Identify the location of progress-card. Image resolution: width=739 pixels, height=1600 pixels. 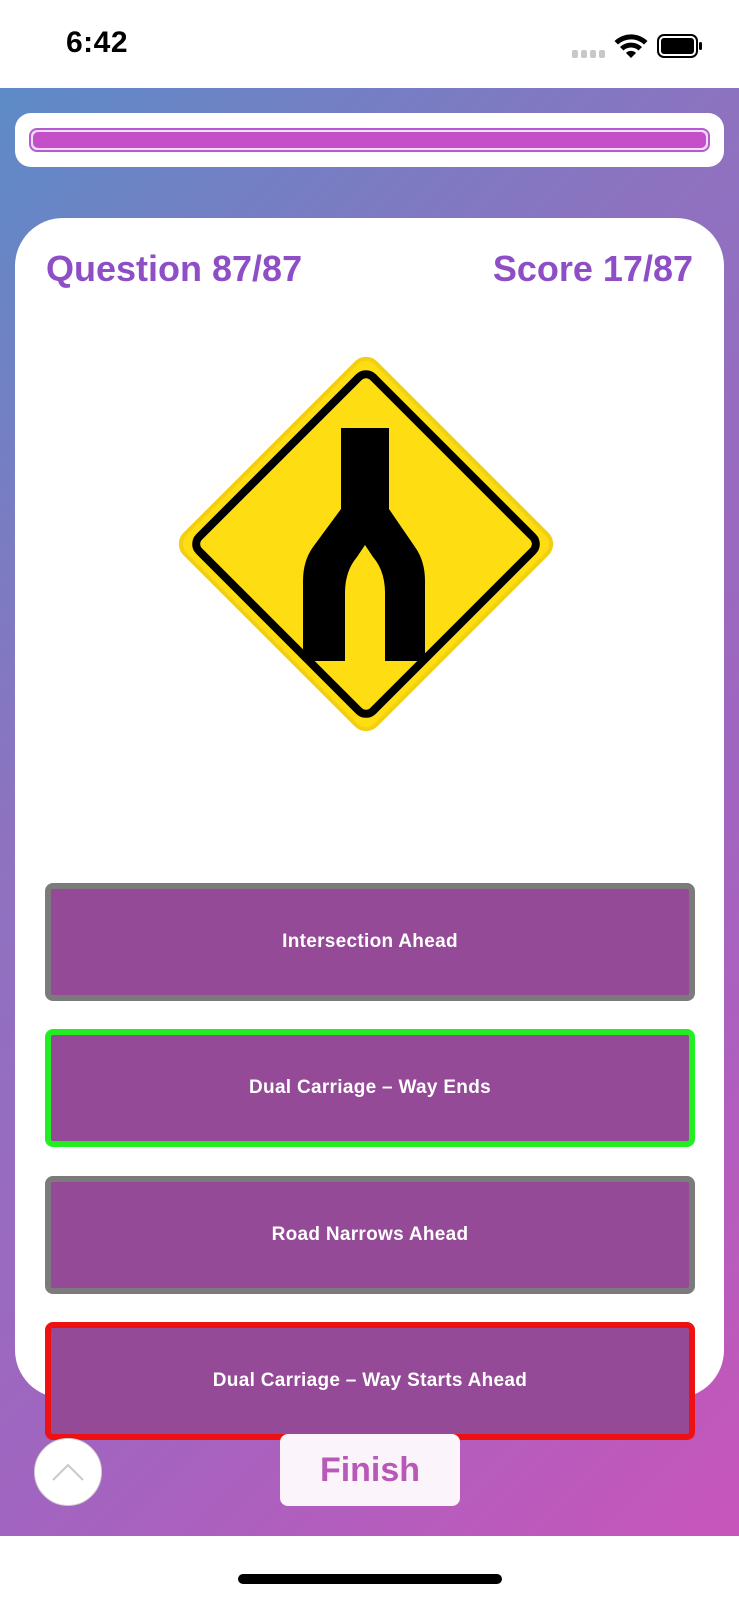
(369, 140).